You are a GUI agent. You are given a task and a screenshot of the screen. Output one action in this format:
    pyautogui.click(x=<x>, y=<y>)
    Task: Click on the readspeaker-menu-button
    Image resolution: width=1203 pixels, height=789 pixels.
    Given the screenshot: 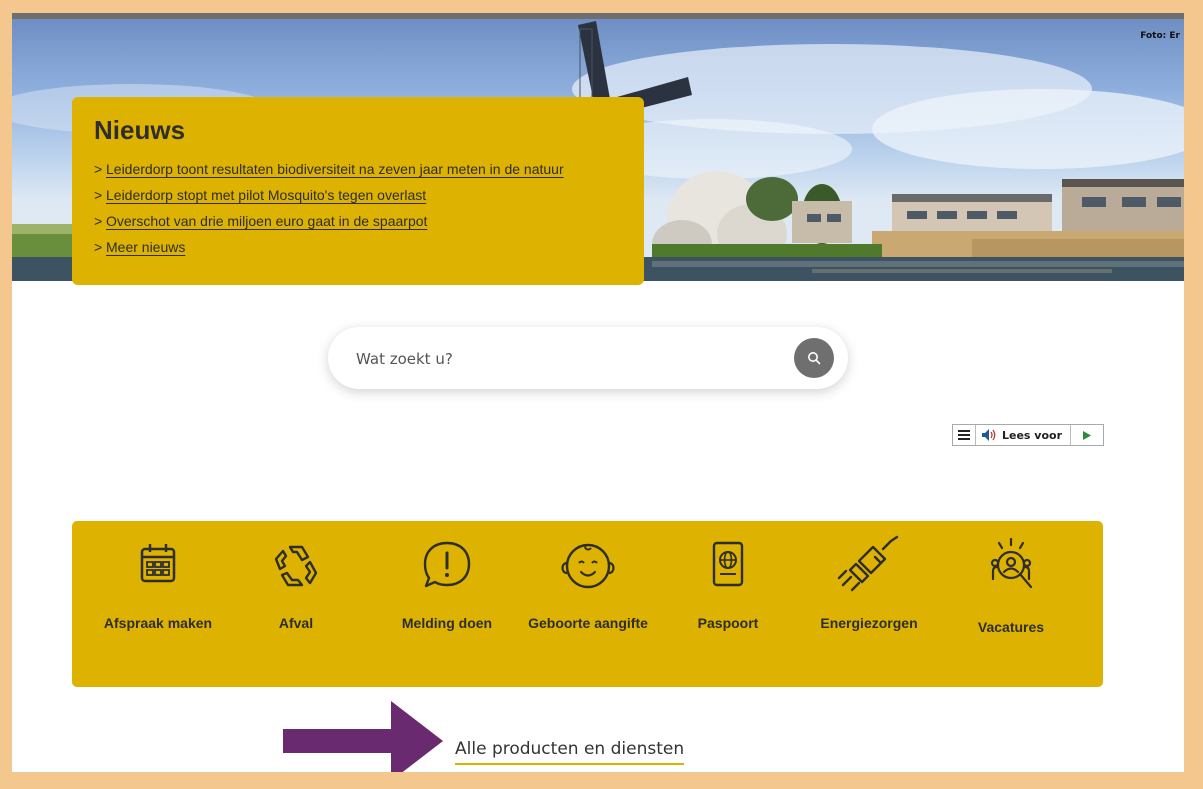 What is the action you would take?
    pyautogui.click(x=964, y=435)
    